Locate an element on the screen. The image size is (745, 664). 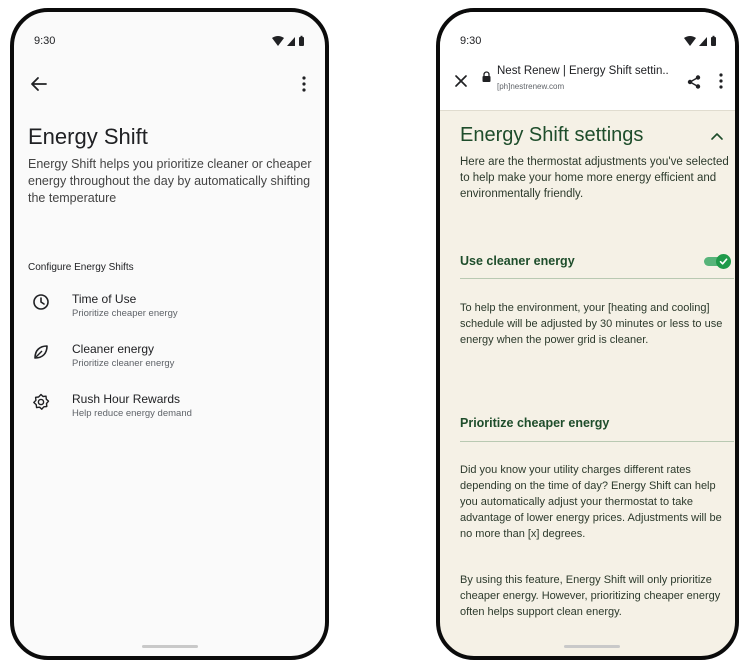
option-title: Time of Use is located at coordinates (104, 299).